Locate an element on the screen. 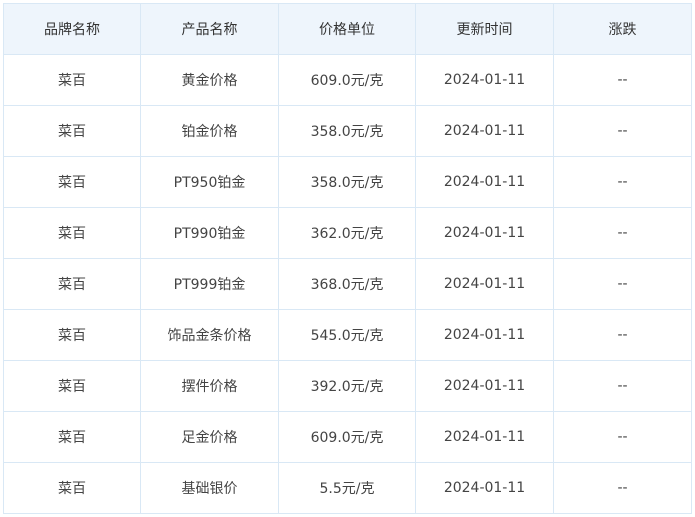 The width and height of the screenshot is (695, 517). table-row: 菜百 饰品金条价格 545.0元/克 2024-01-11 -- is located at coordinates (347, 335).